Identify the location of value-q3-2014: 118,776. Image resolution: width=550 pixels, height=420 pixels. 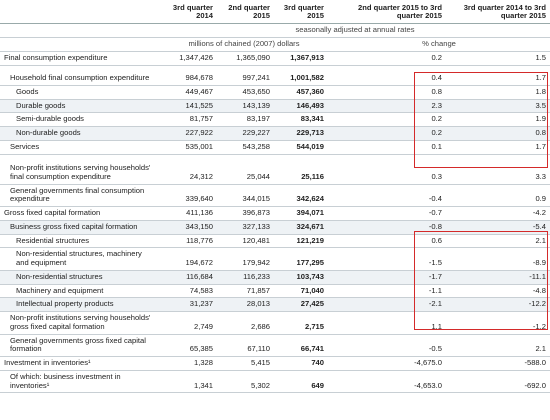
(188, 241).